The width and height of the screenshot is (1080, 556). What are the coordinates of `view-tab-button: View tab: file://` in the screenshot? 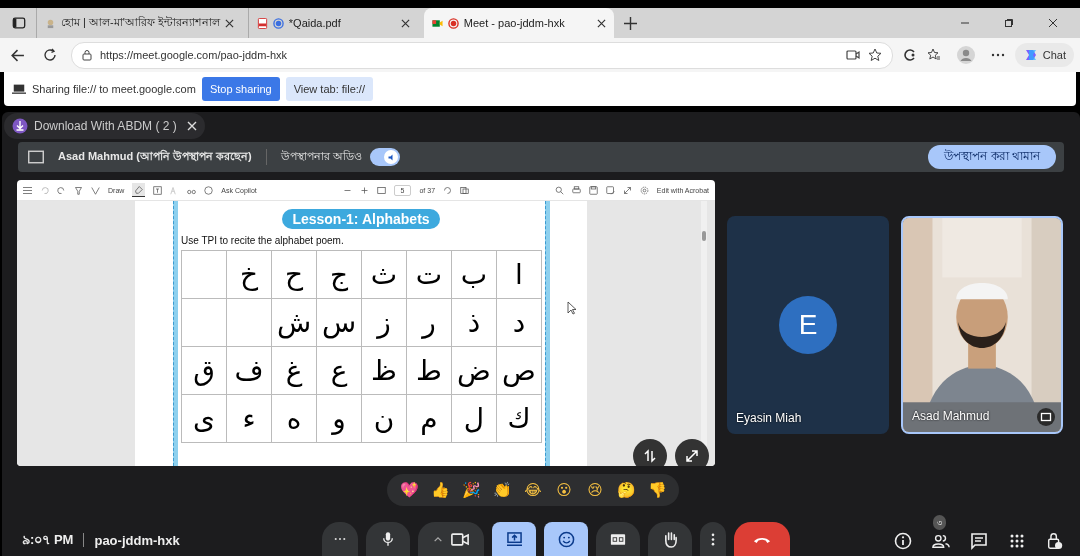 It's located at (329, 89).